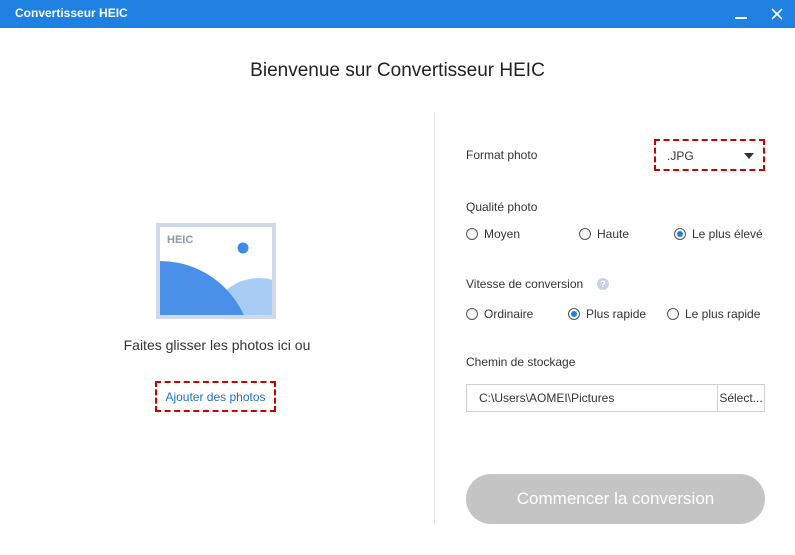  I want to click on speed-option-label: Ordinaire, so click(509, 314).